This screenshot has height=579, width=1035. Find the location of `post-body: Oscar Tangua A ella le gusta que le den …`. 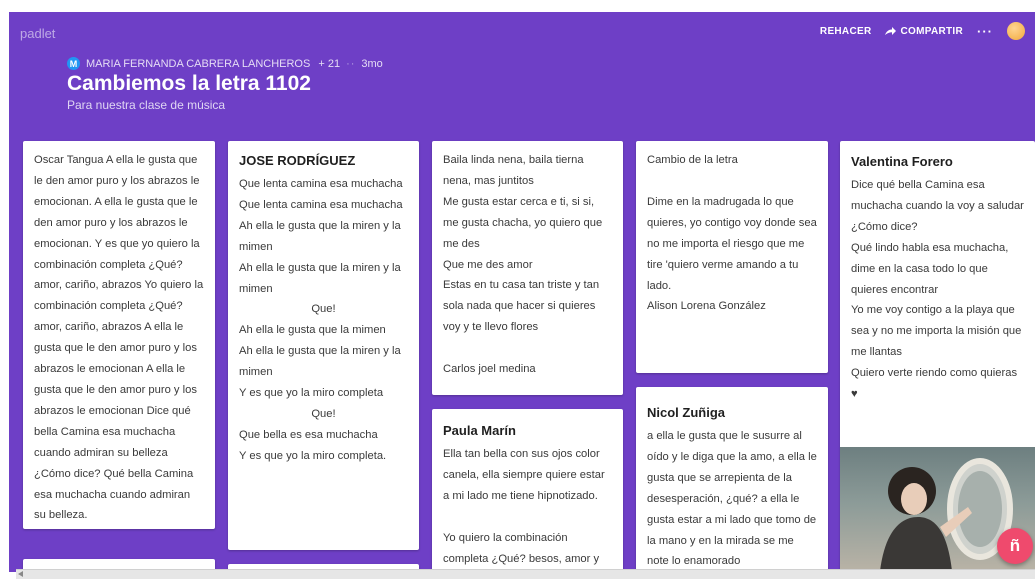

post-body: Oscar Tangua A ella le gusta que le den … is located at coordinates (119, 338).